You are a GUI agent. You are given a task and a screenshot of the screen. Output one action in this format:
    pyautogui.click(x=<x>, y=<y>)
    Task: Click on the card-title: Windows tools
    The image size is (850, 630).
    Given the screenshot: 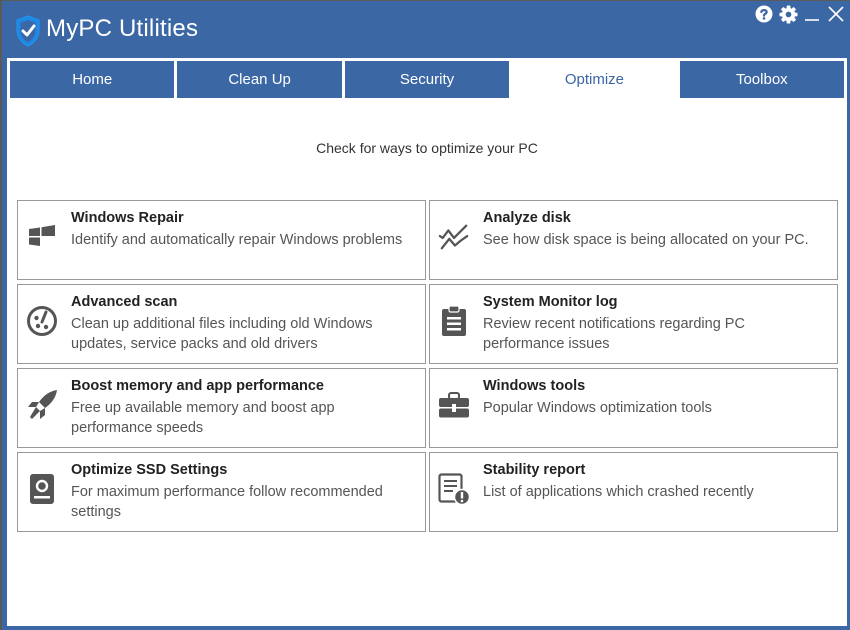 What is the action you would take?
    pyautogui.click(x=534, y=386)
    